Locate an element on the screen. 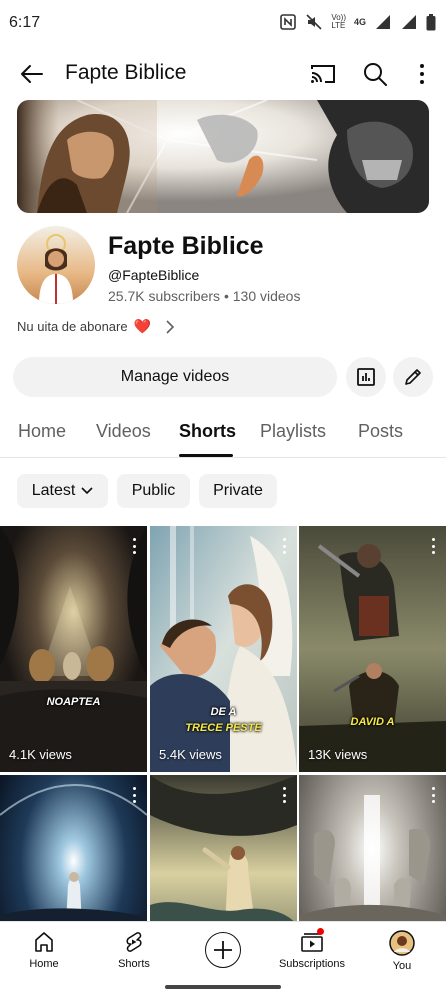 The width and height of the screenshot is (446, 1000). analytics-icon is located at coordinates (366, 377).